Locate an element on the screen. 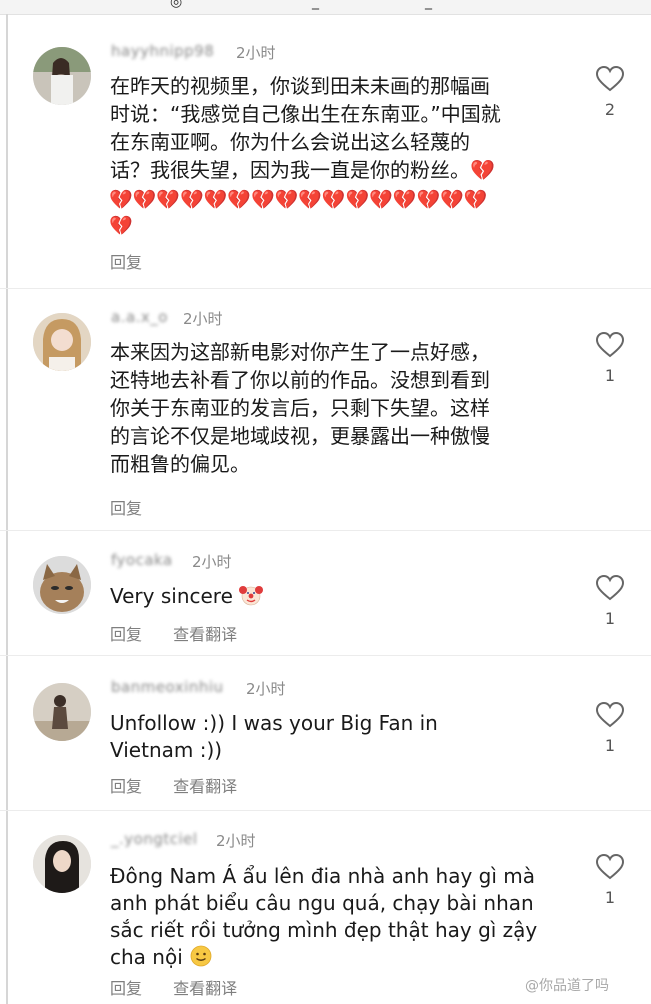  comment-line: Đông Nam Á ẩu lên đia nhà anh hay gì mà is located at coordinates (323, 876).